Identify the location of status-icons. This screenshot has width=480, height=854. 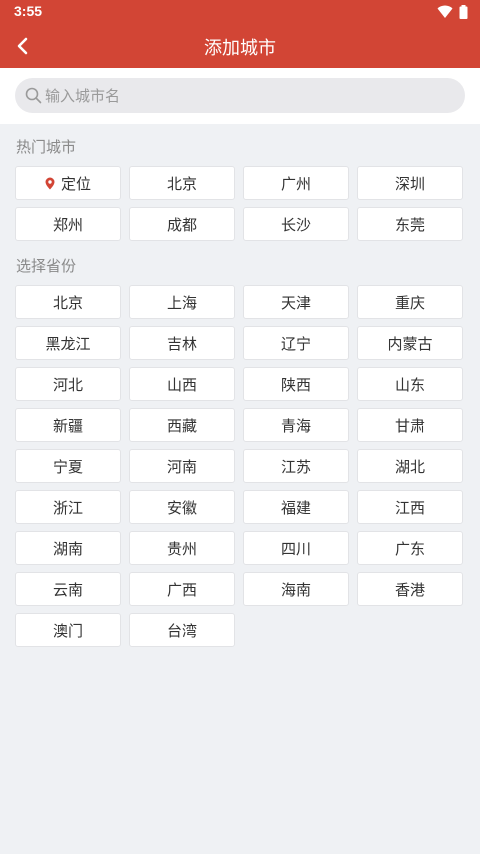
(452, 12).